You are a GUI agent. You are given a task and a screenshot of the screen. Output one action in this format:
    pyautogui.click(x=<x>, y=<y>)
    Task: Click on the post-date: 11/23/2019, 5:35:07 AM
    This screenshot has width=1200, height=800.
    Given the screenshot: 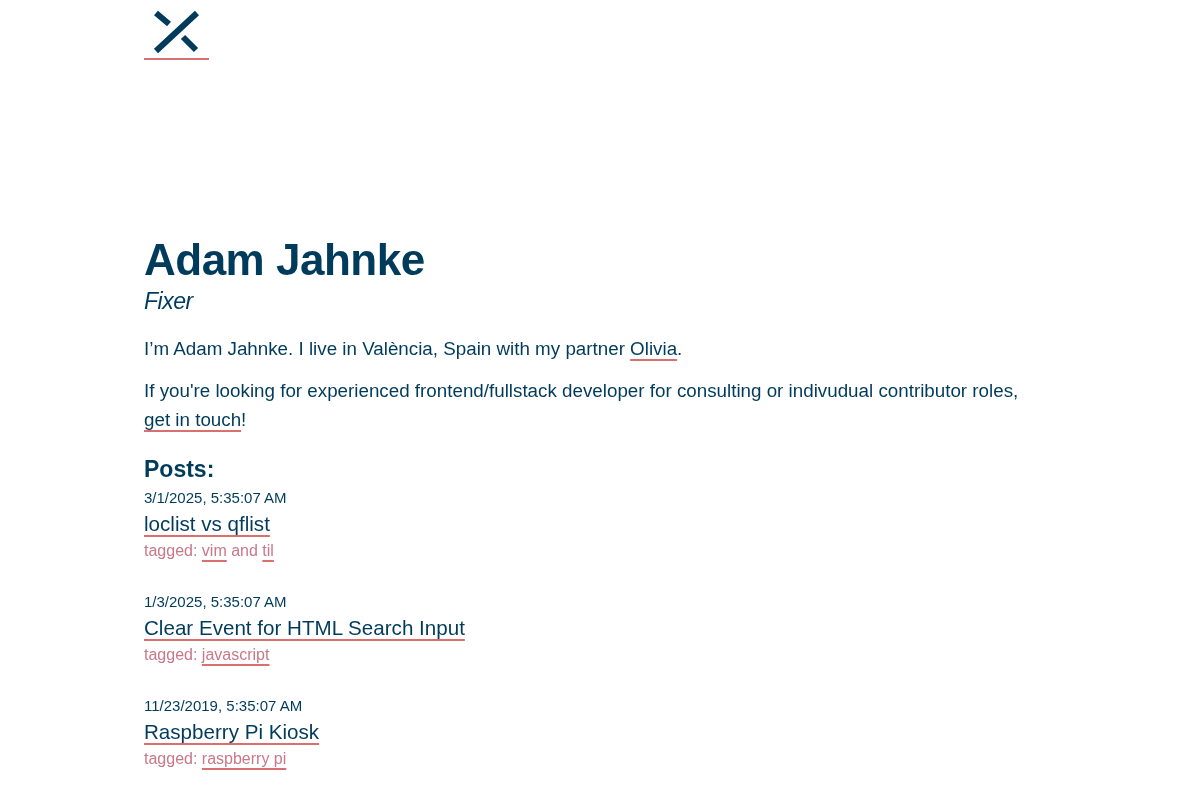 What is the action you would take?
    pyautogui.click(x=224, y=706)
    